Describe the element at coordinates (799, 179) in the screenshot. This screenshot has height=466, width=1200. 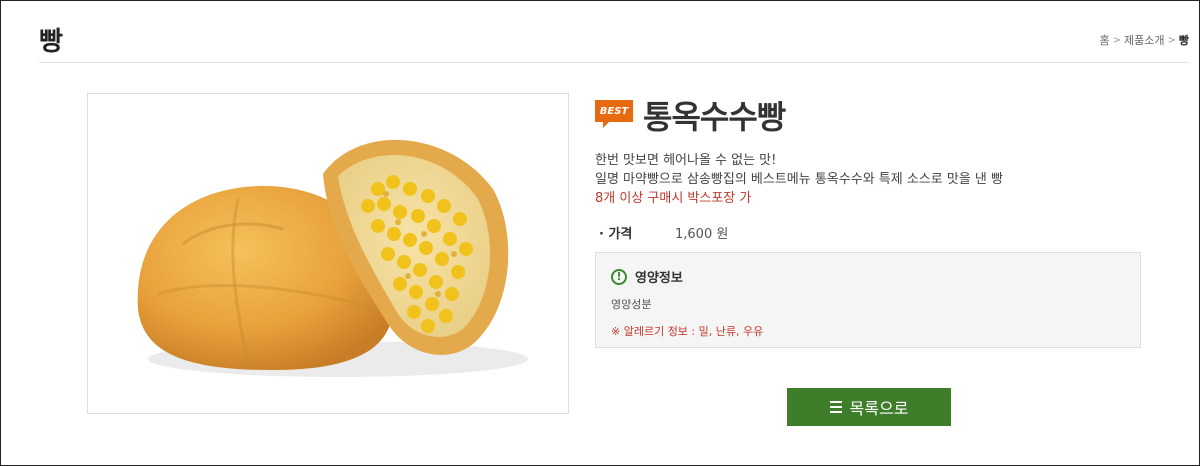
I see `description-line: 일명 마약빵으로 삼송빵집의 베스트메뉴 통옥수수와 특제 소스로 맛을 낸 빵` at that location.